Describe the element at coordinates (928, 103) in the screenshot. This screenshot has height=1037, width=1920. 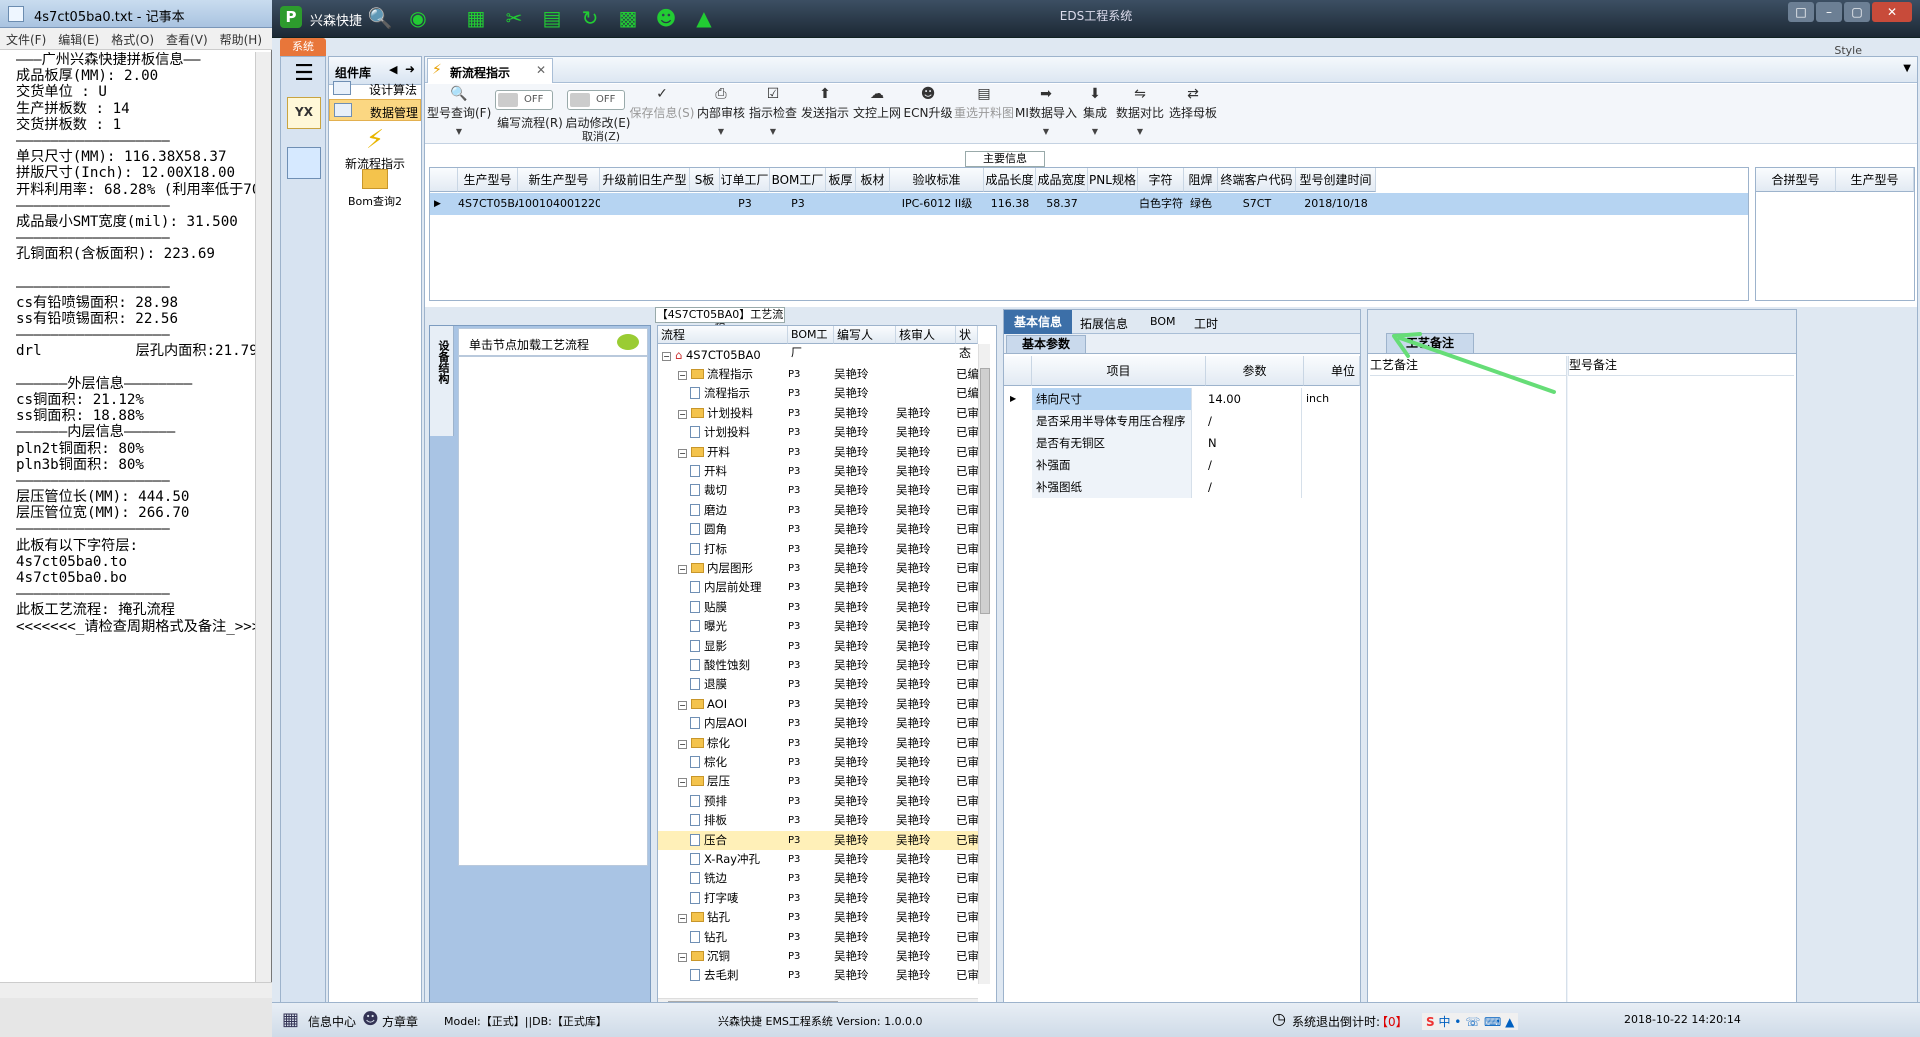
I see `ecn-upgrade-button: ☻ ECN升级` at that location.